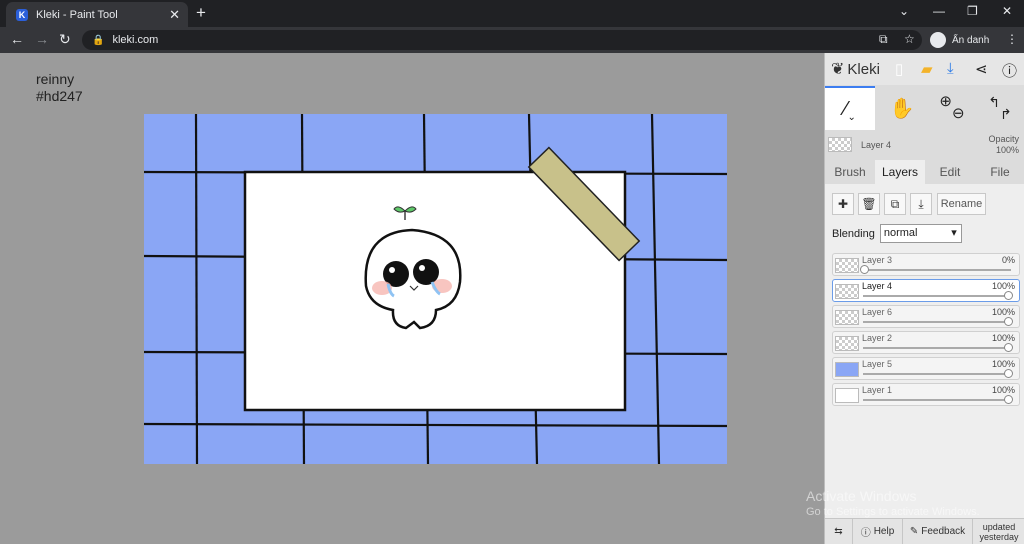 The image size is (1024, 544). I want to click on layer-name: Layer 5, so click(877, 364).